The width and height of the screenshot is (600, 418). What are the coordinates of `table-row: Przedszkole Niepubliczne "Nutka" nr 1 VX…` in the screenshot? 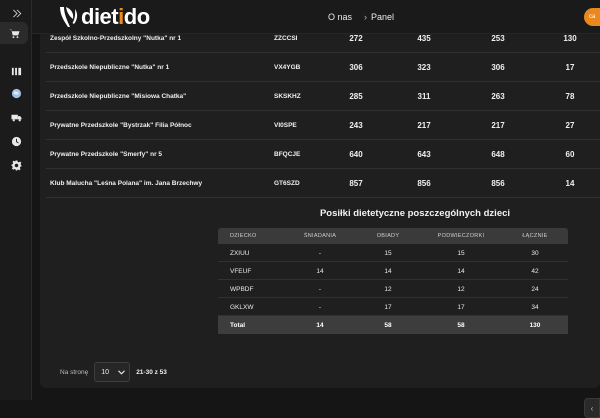 It's located at (323, 67).